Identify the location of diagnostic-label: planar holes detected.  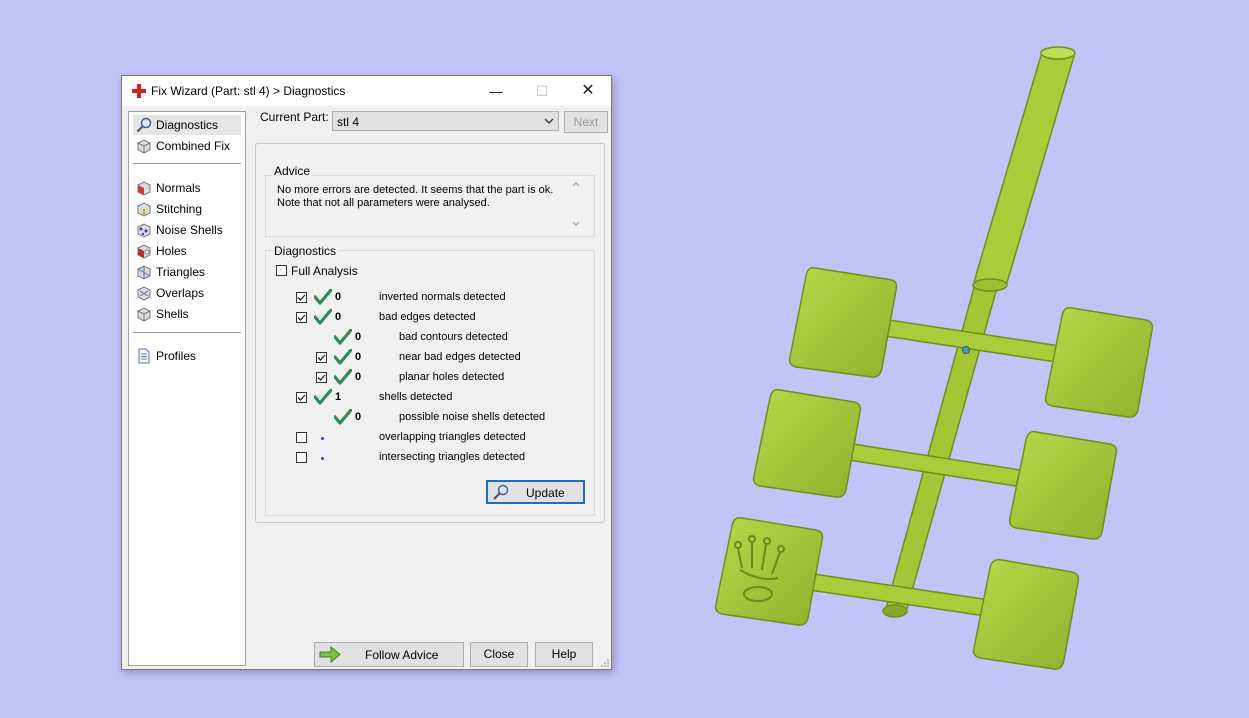
(452, 377).